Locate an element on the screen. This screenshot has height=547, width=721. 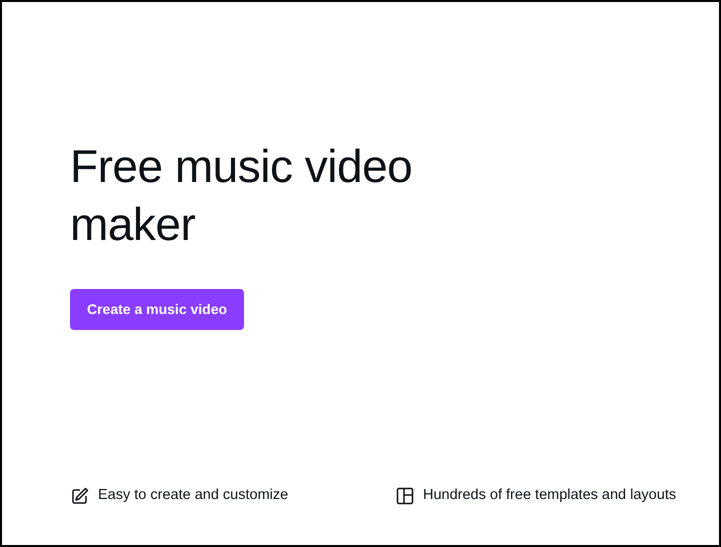
pencil-icon is located at coordinates (80, 496).